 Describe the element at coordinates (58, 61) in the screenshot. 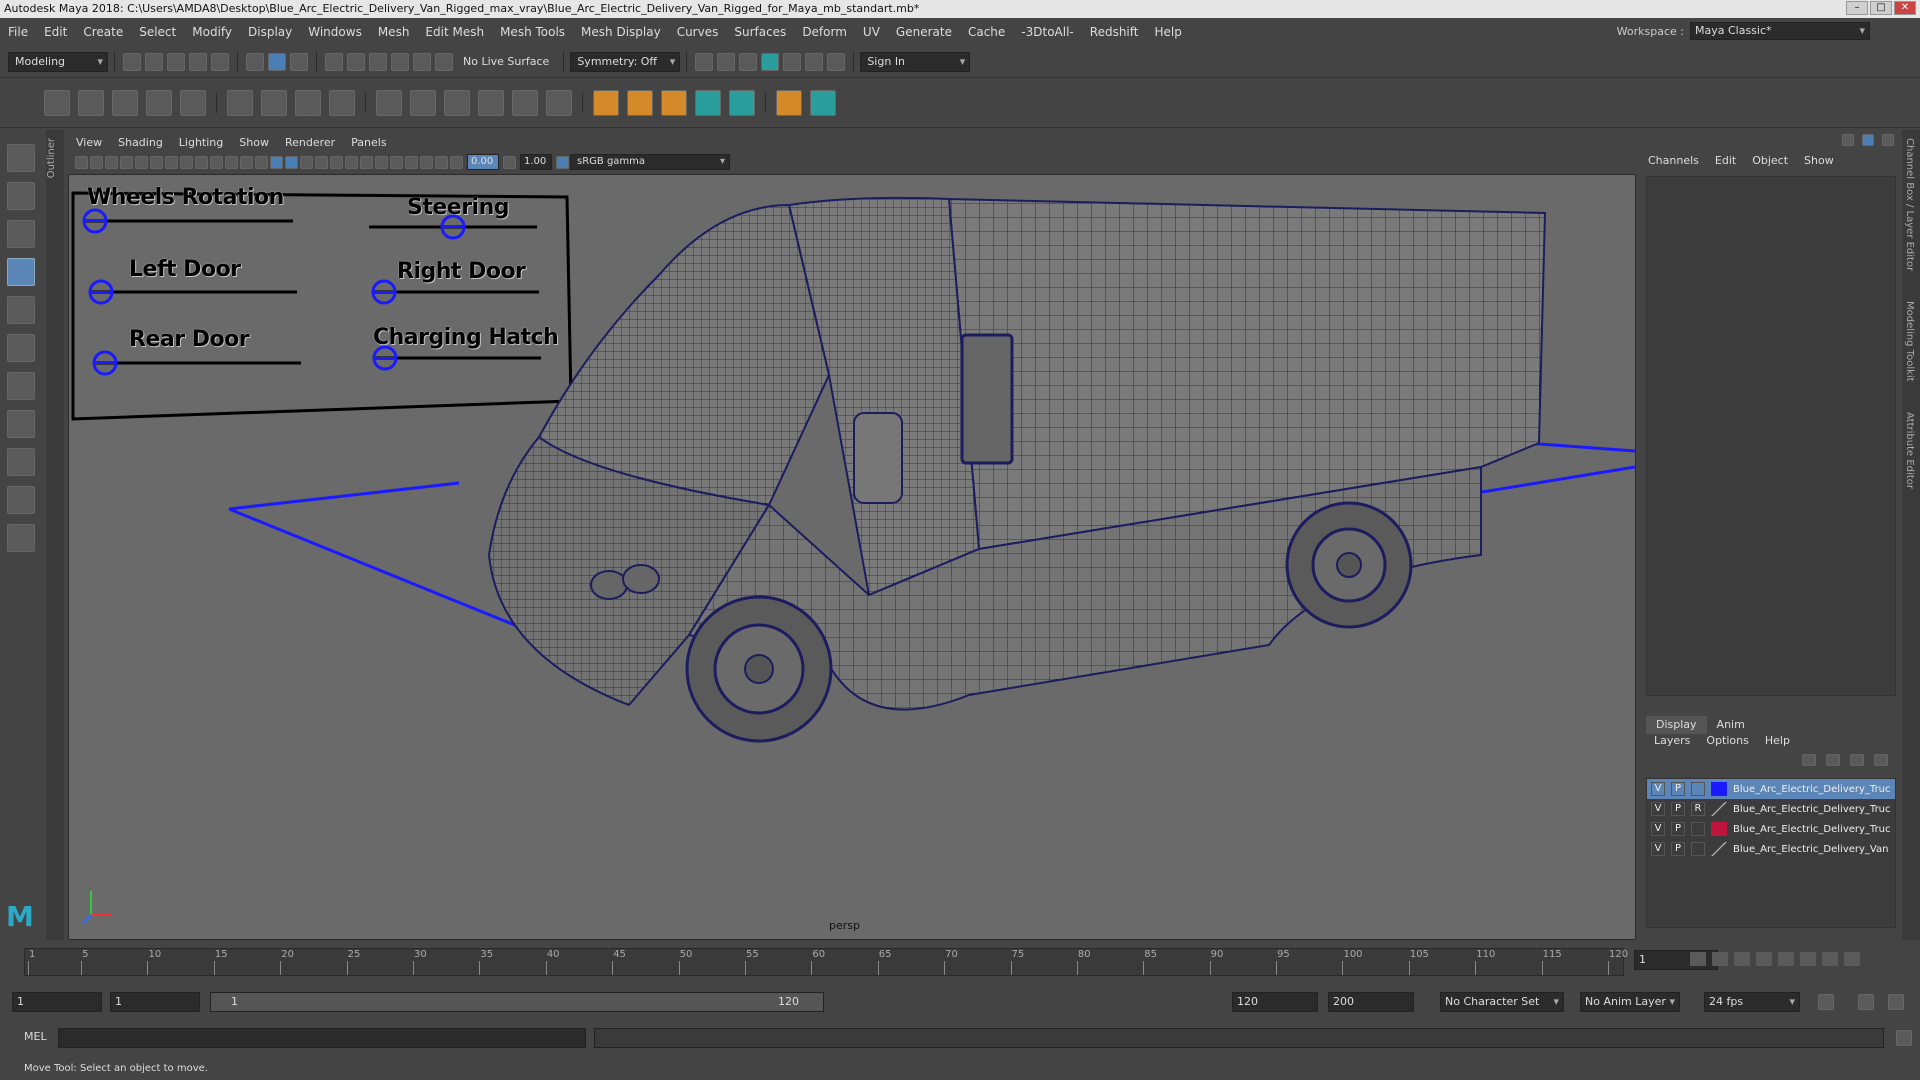

I see `menu-set-dropdown: Modeling` at that location.